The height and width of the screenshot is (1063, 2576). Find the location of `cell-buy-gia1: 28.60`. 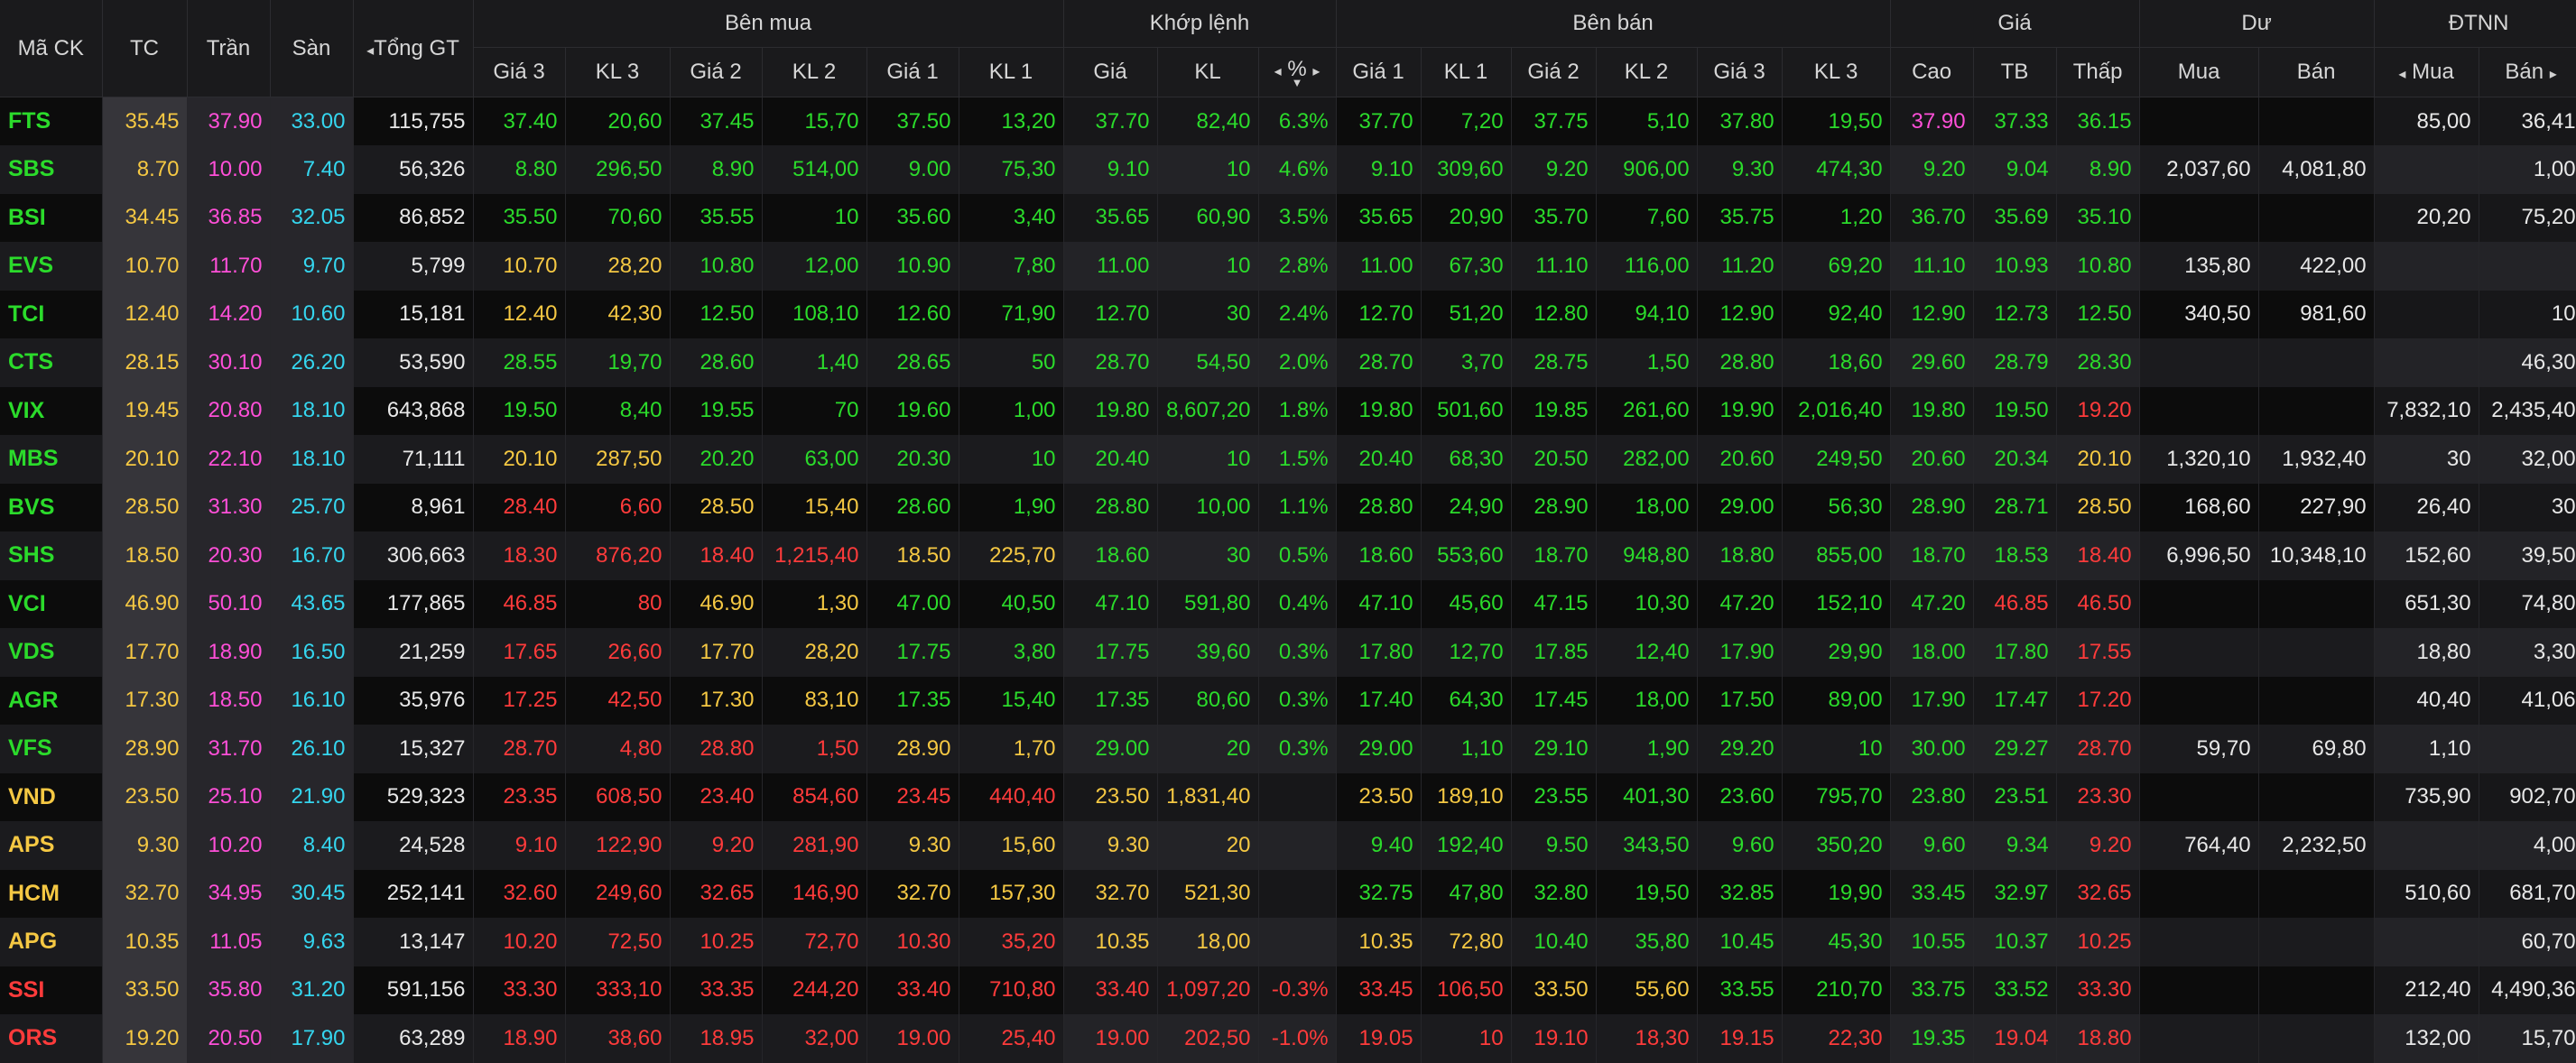

cell-buy-gia1: 28.60 is located at coordinates (912, 508).